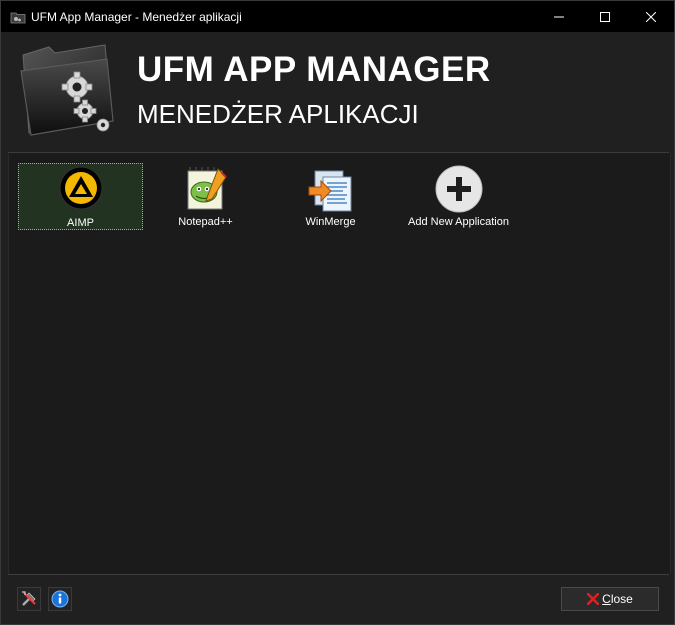 This screenshot has height=625, width=675. Describe the element at coordinates (458, 222) in the screenshot. I see `app-label-add-new: Add New Application` at that location.